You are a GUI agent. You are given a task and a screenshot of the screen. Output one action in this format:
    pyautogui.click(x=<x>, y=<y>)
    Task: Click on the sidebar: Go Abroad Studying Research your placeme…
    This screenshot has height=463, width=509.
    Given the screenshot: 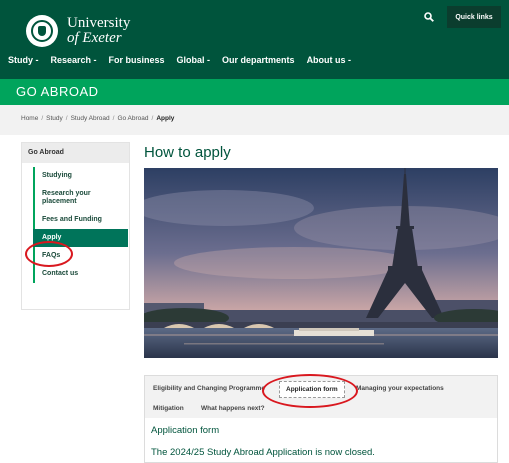 What is the action you would take?
    pyautogui.click(x=75, y=226)
    